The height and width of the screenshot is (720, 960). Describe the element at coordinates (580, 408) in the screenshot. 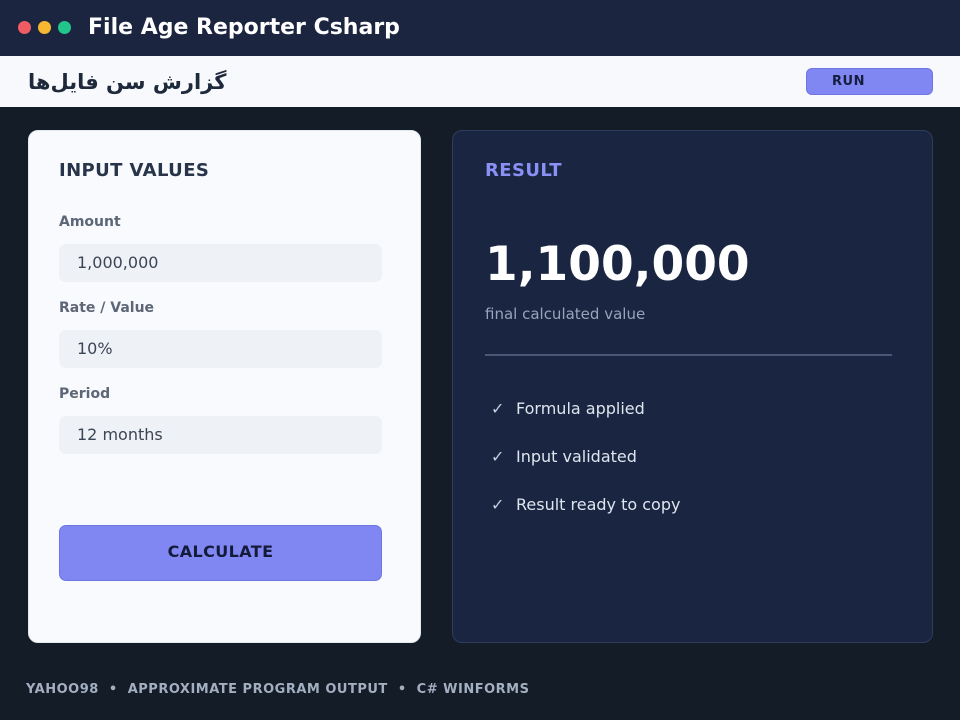

I see `check-label: Formula applied` at that location.